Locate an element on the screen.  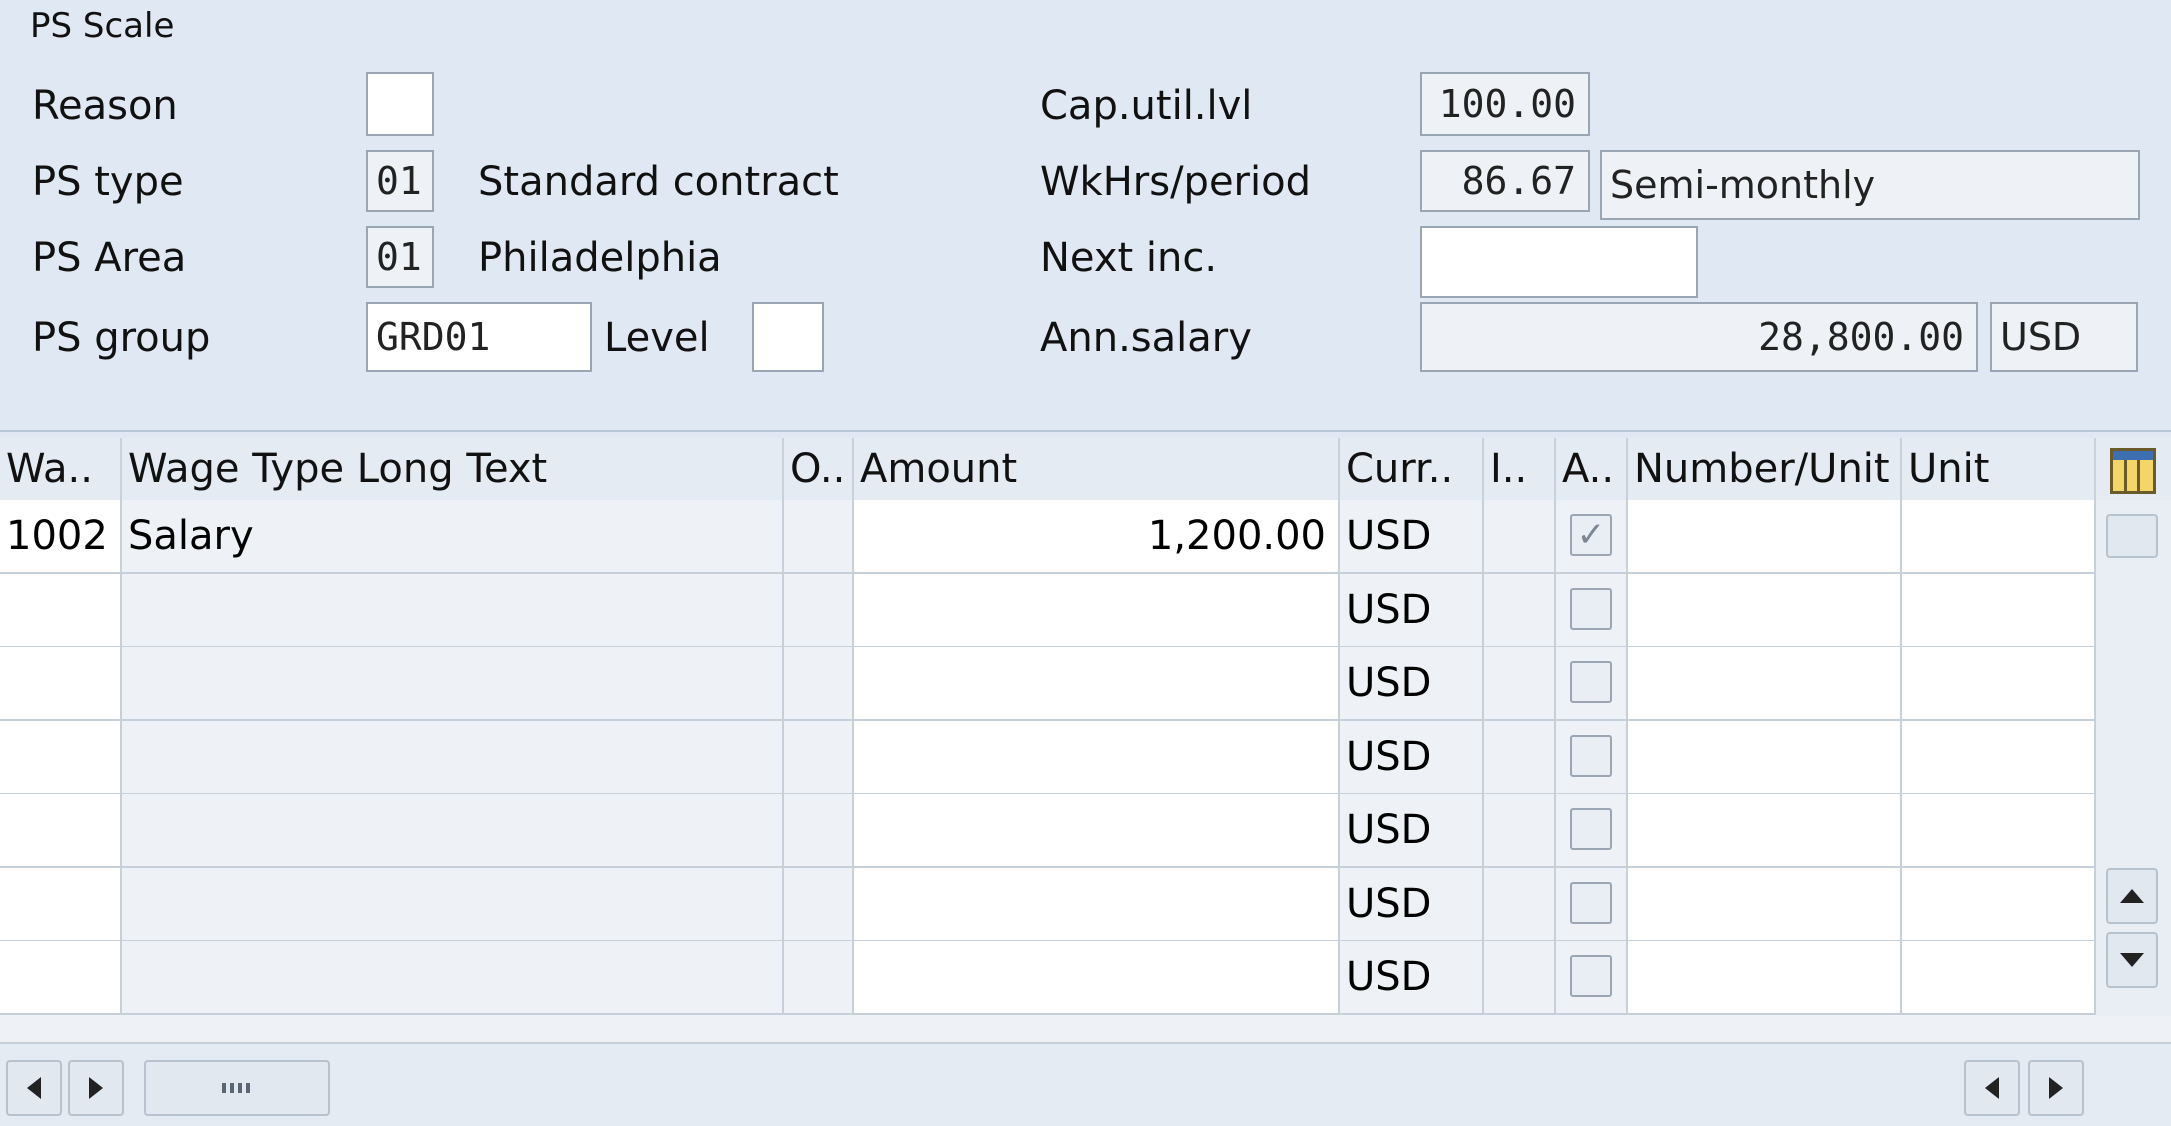
next-inc-field is located at coordinates (1559, 262).